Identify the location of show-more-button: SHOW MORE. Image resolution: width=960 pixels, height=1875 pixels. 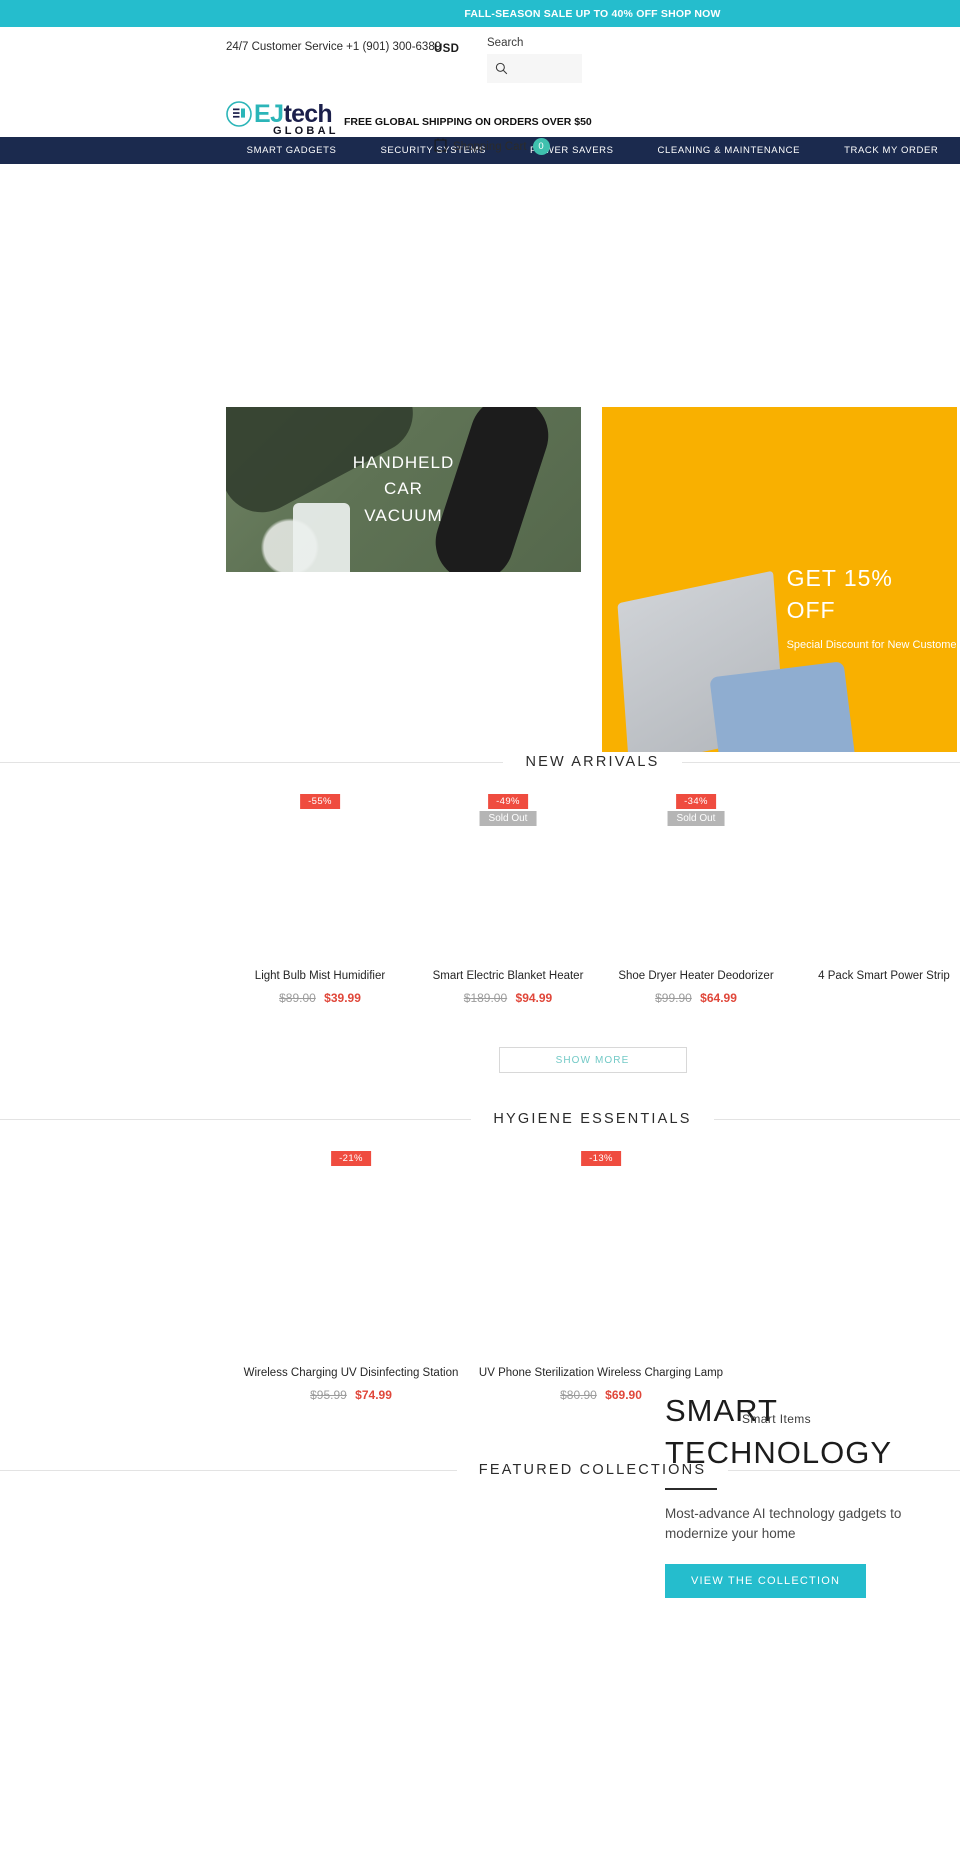
(592, 1060).